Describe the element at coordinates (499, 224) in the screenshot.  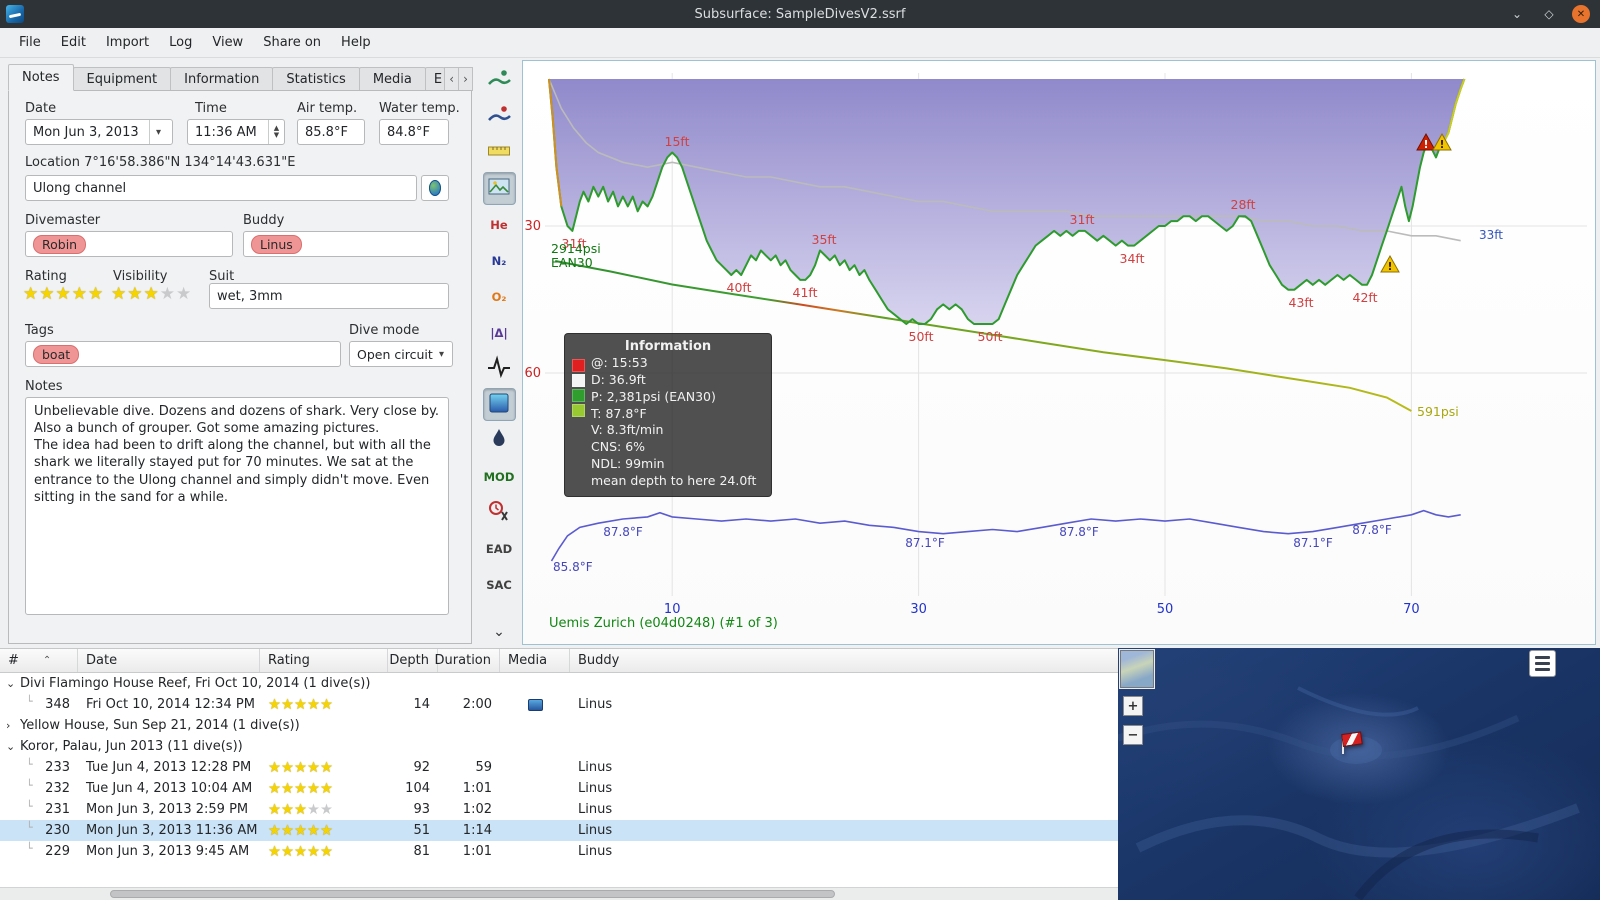
I see `profile-phe-toggle: He` at that location.